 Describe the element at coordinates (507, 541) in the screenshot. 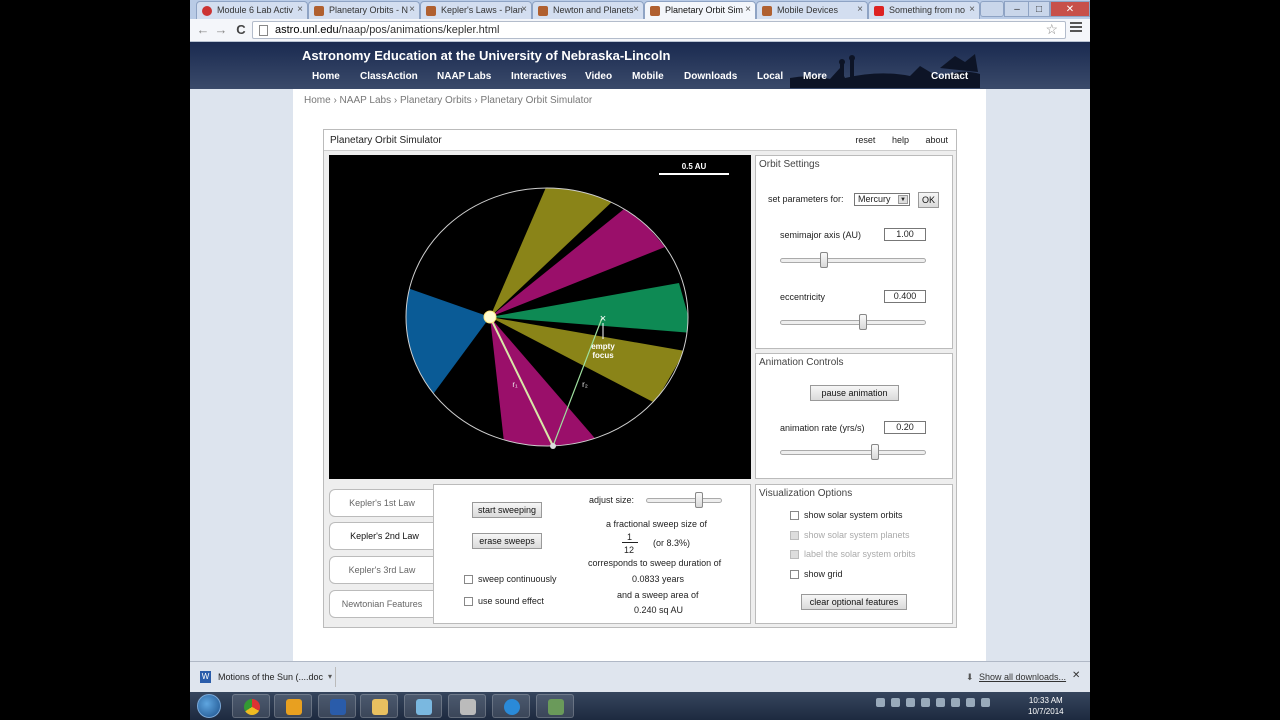

I see `erase-sweeps-button: erase sweeps` at that location.